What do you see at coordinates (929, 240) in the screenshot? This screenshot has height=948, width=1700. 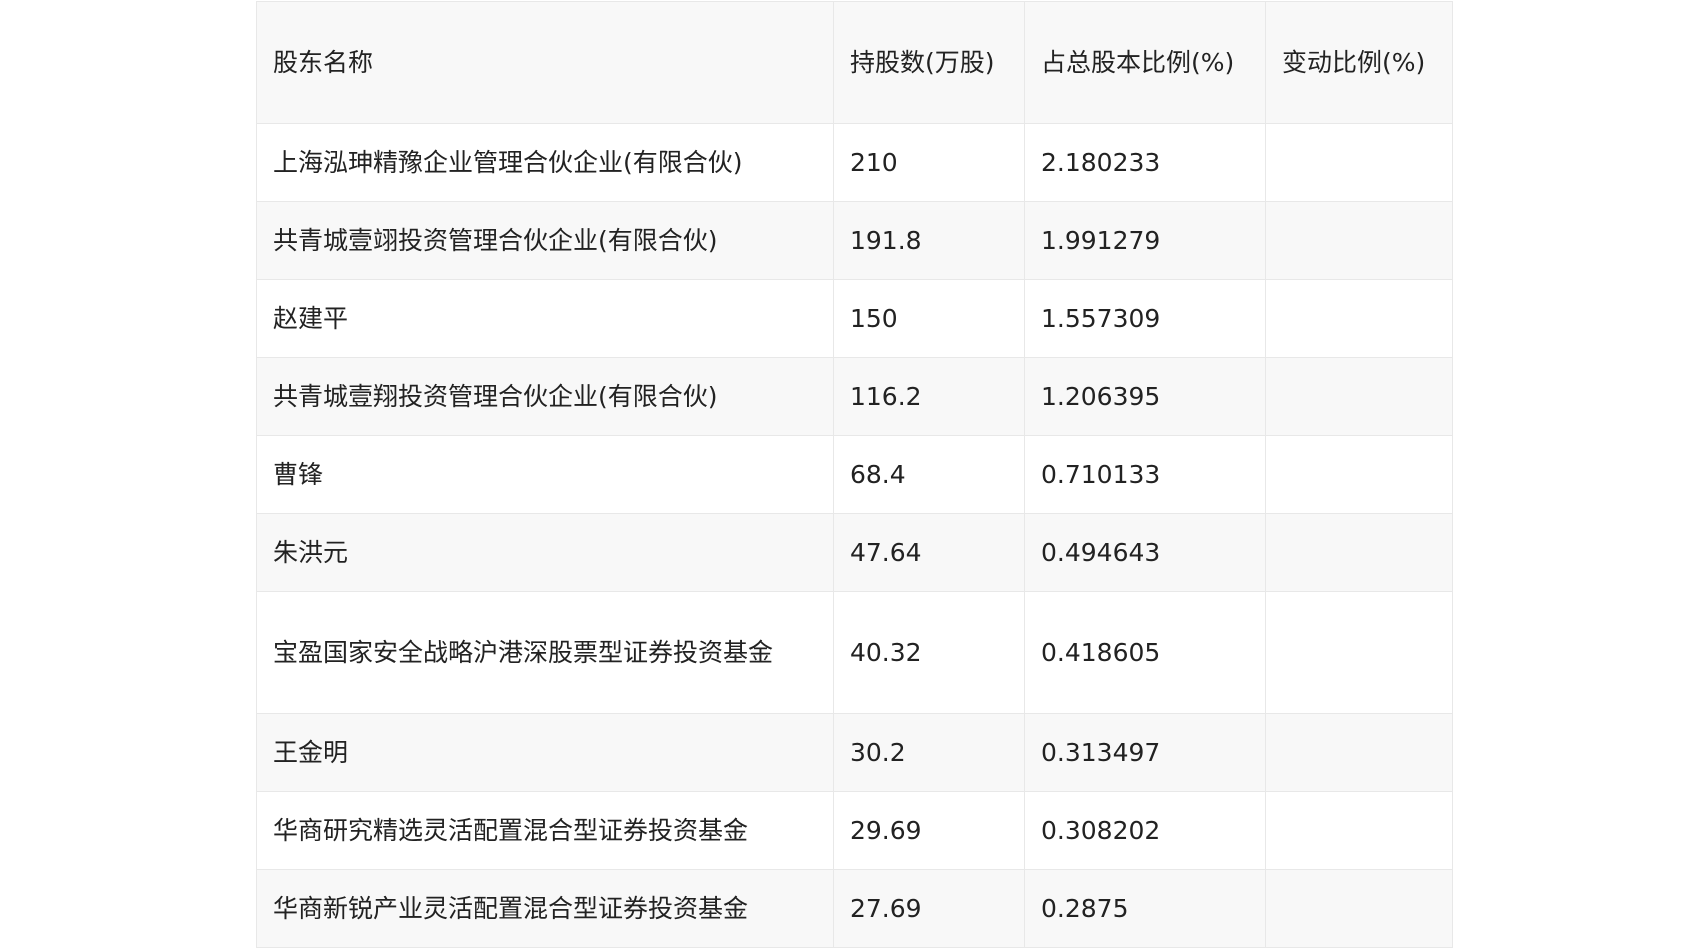 I see `cell-shares: 191.8` at bounding box center [929, 240].